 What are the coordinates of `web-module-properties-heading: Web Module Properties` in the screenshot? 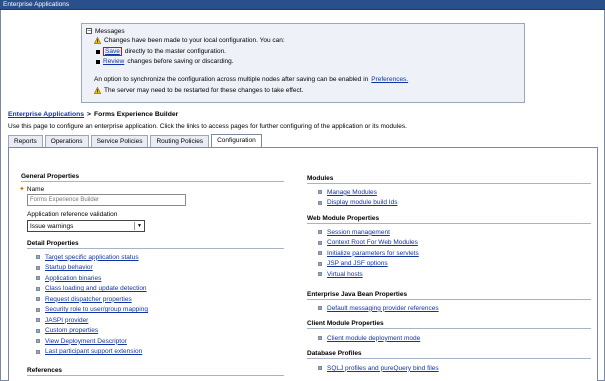 It's located at (449, 219).